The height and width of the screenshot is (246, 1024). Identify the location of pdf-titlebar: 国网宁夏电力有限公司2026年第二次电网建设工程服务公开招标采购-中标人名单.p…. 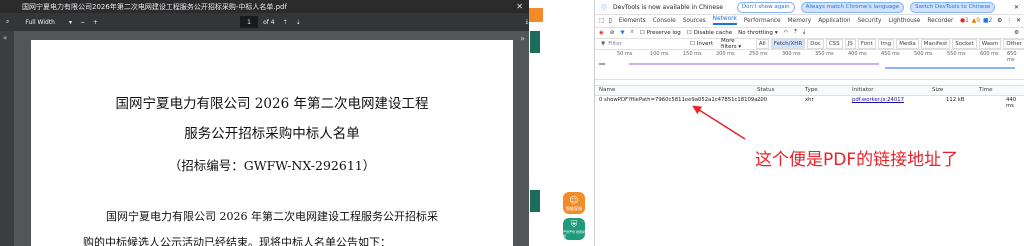
(264, 6).